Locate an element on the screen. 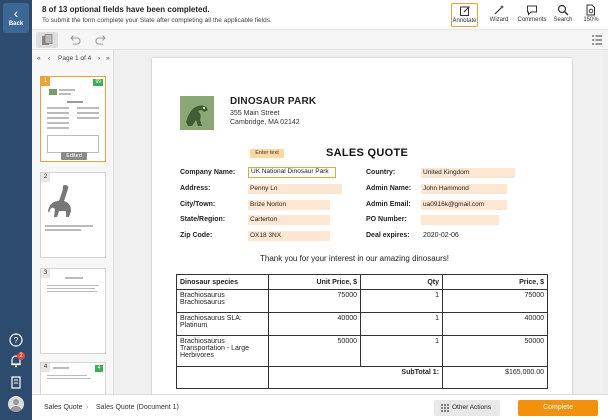 This screenshot has width=608, height=420. help-icon: ? is located at coordinates (16, 340).